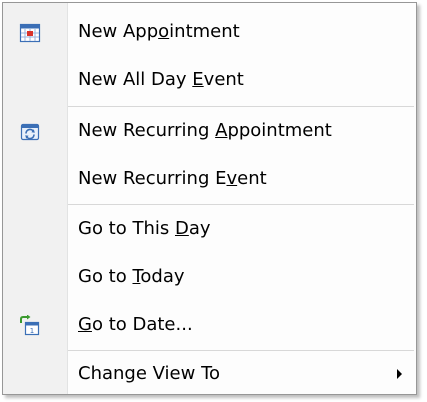  I want to click on menu-item-go-to-today: Go to Today, so click(209, 277).